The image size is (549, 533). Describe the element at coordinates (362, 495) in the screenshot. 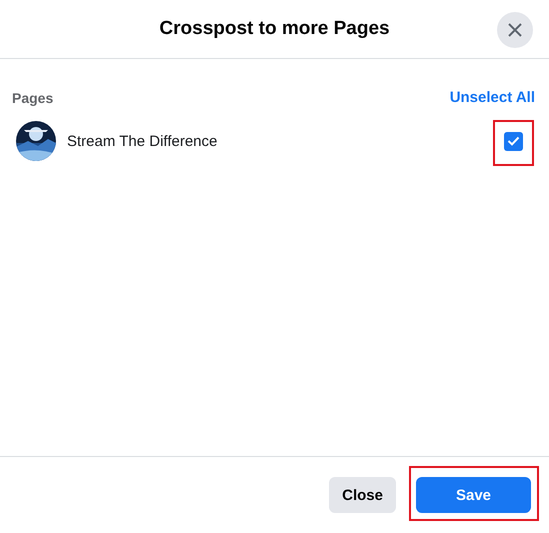

I see `close-button: Close` at that location.